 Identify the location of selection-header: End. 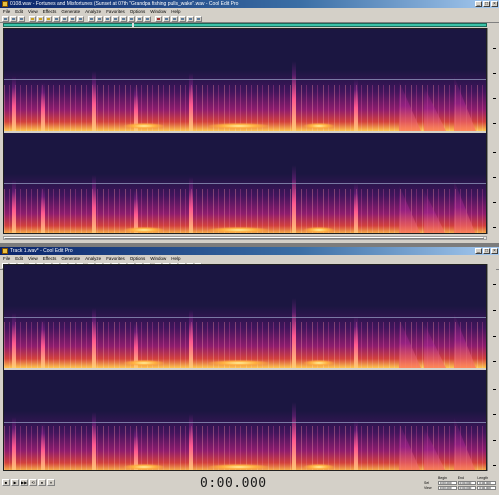
(460, 477).